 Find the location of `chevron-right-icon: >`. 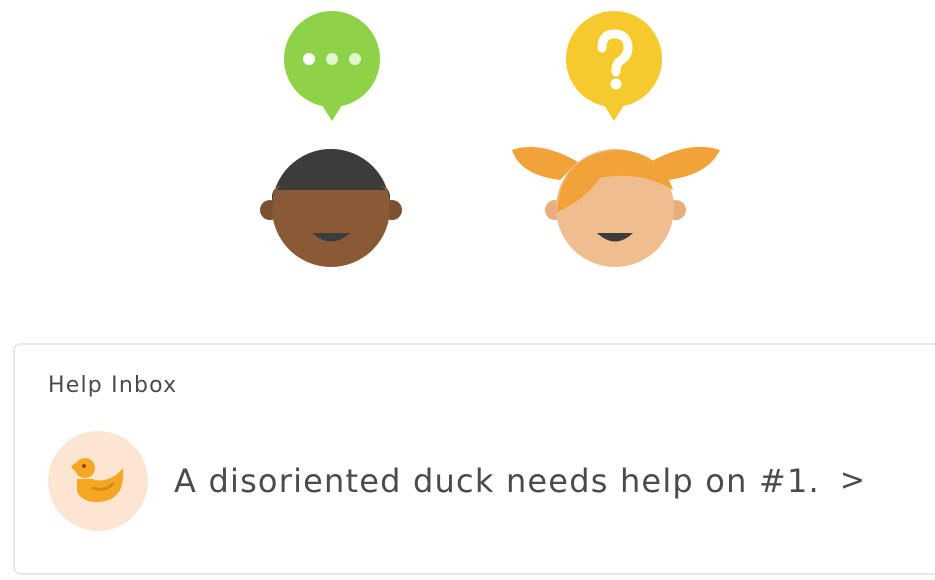

chevron-right-icon: > is located at coordinates (852, 480).